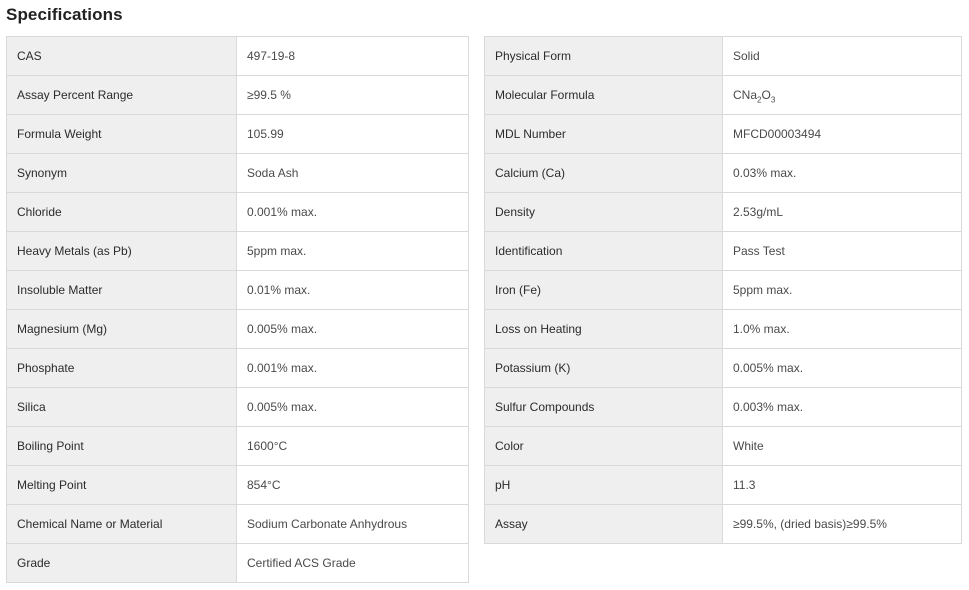 The height and width of the screenshot is (590, 969). What do you see at coordinates (773, 100) in the screenshot?
I see `formula-subscript: 3` at bounding box center [773, 100].